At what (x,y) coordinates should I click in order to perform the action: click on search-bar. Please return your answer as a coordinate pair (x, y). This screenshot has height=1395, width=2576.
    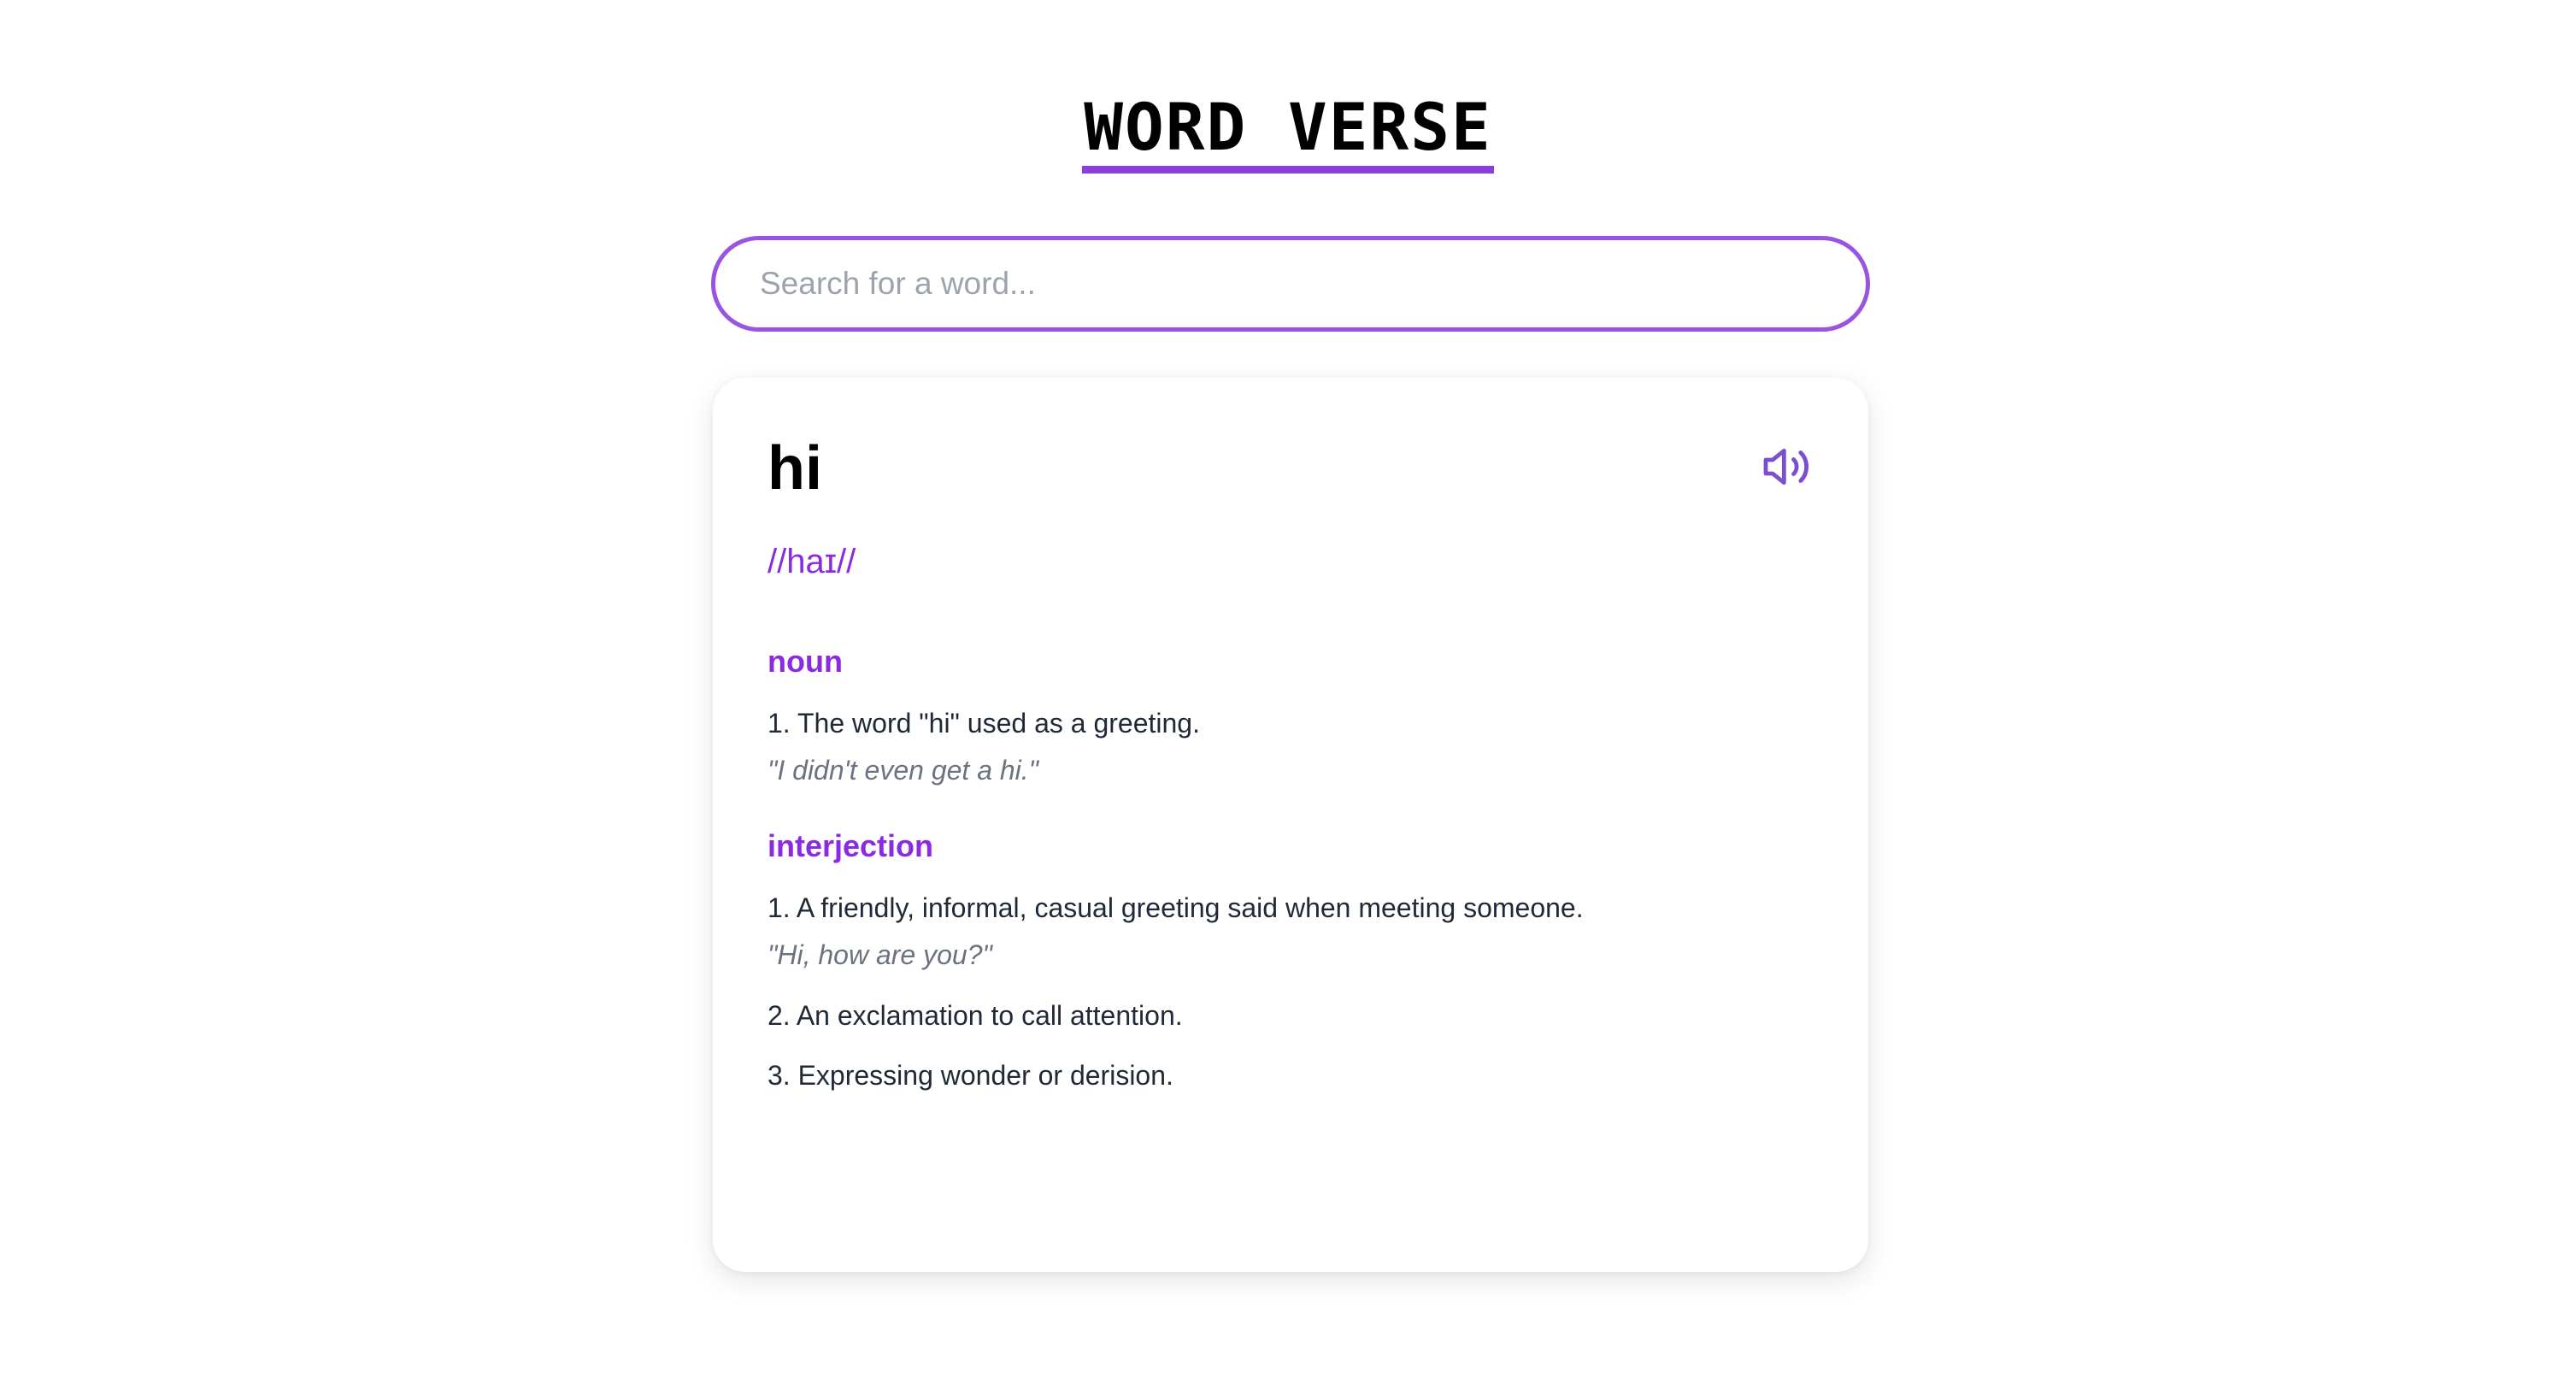
    Looking at the image, I should click on (1290, 284).